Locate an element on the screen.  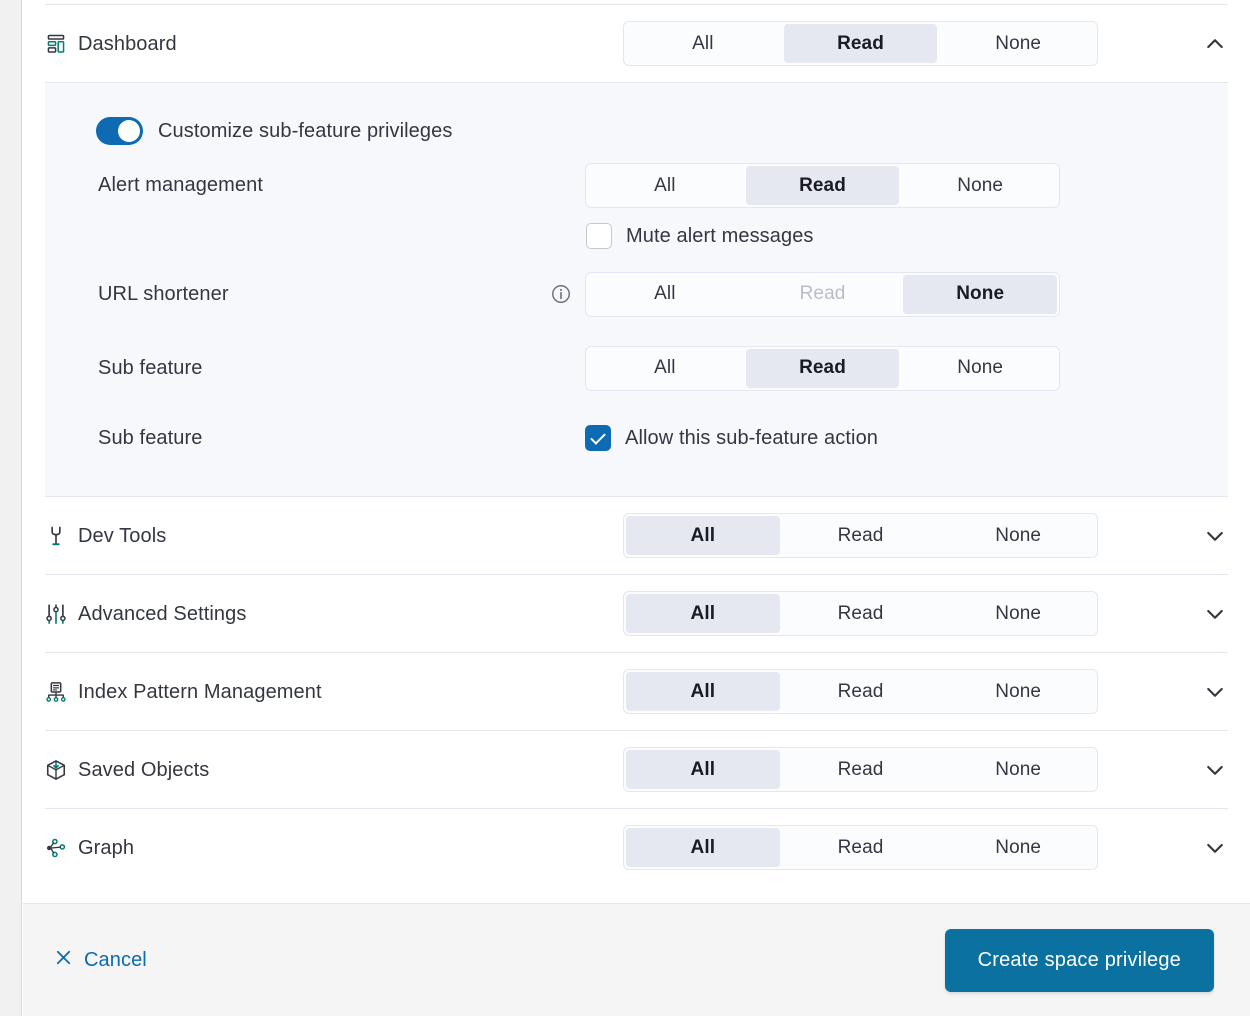
feature-row-graph: Graph All Read None is located at coordinates (636, 847).